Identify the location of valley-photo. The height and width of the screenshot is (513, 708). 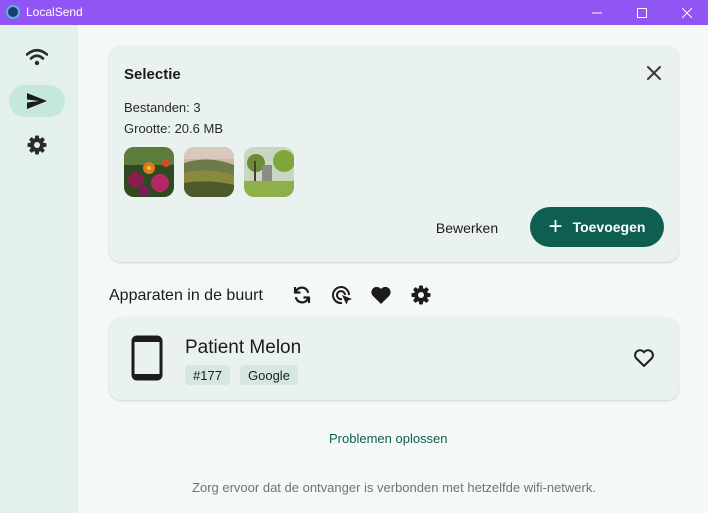
(209, 172).